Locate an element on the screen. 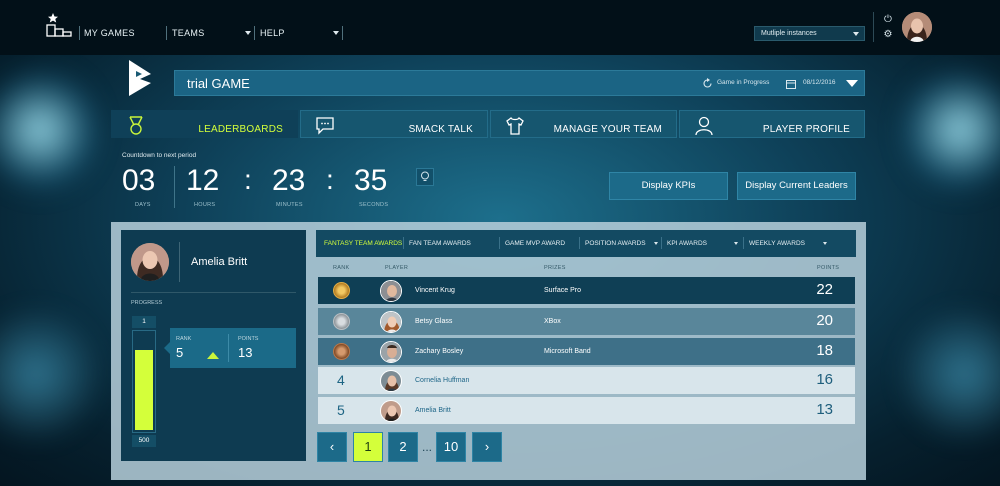  tab-fan-team-awards: FAN TEAM AWARDS is located at coordinates (440, 243).